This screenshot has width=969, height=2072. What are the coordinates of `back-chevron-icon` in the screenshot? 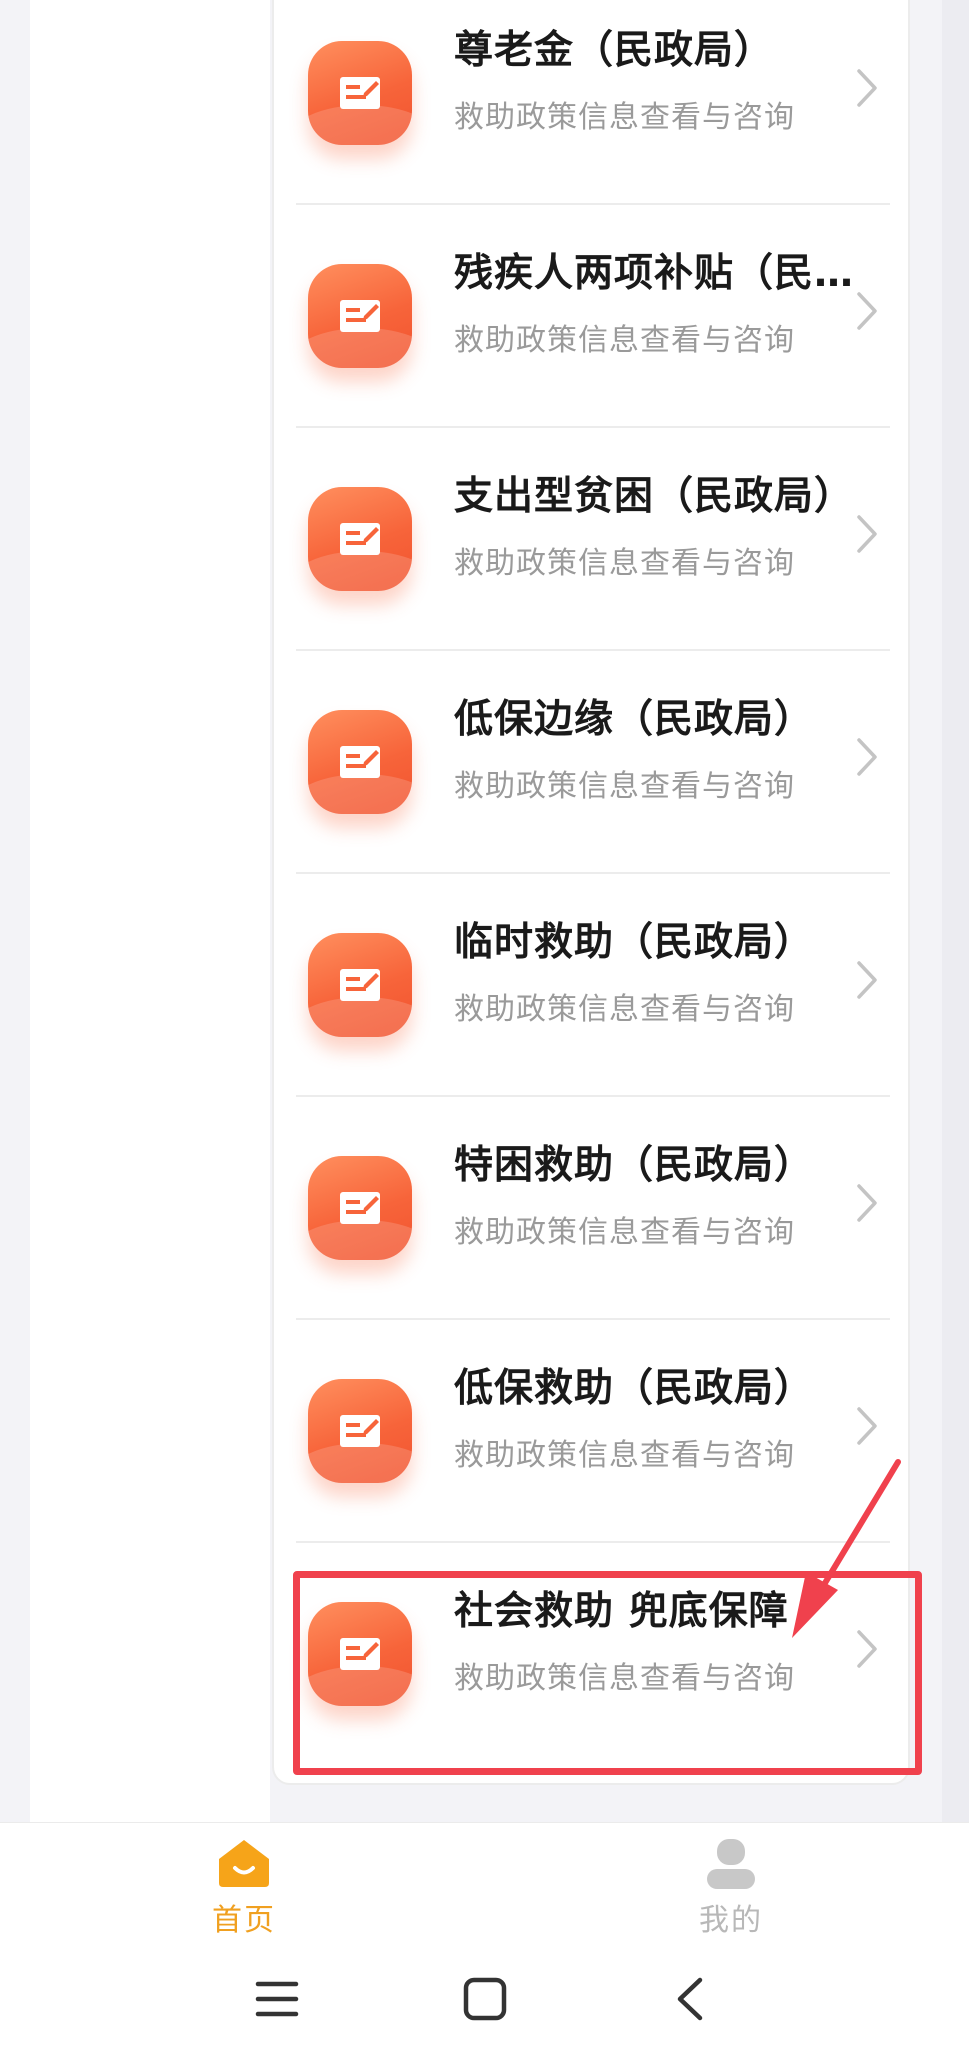 It's located at (690, 1999).